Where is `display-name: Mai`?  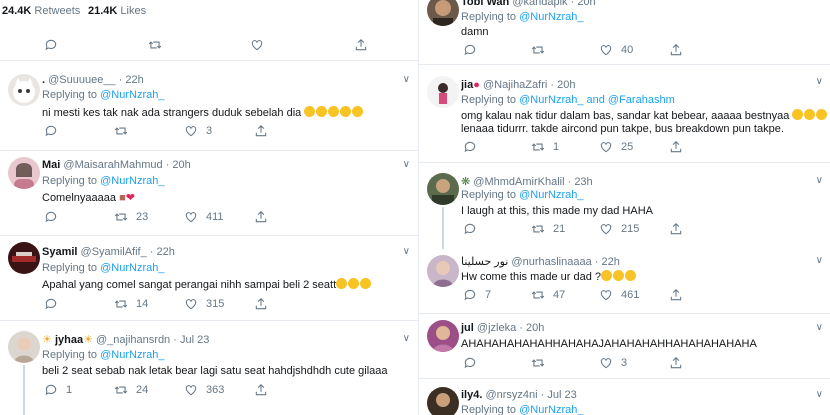
display-name: Mai is located at coordinates (51, 165).